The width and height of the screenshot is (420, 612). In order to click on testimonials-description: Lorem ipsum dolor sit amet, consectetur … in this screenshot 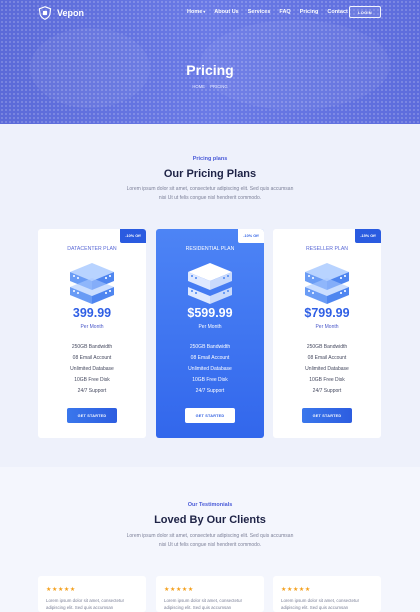, I will do `click(210, 540)`.